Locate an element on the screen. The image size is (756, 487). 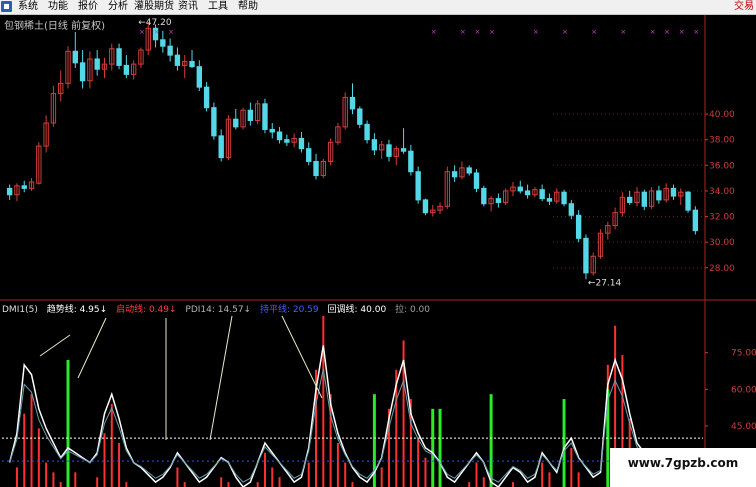
price-tick-label: 38.00 is located at coordinates (722, 141).